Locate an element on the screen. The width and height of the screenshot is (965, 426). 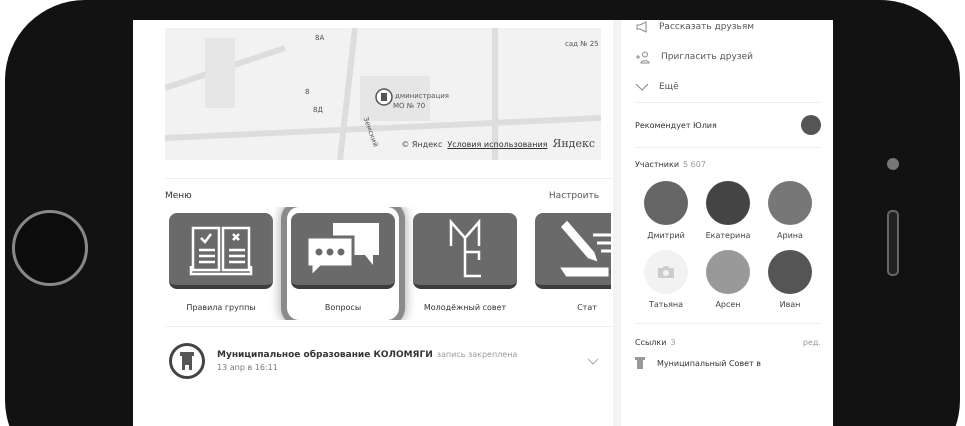
links-title: Ссылки is located at coordinates (650, 342).